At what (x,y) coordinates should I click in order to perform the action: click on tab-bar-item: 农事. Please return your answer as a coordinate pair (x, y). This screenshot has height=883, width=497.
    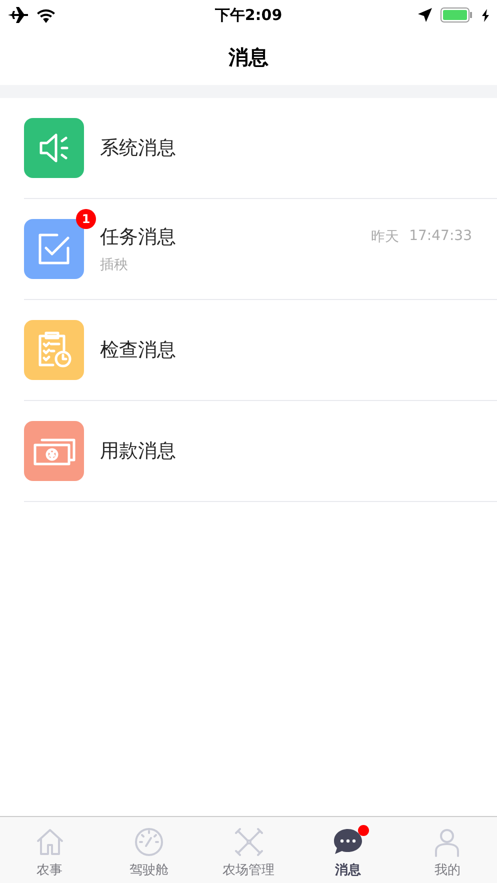
    Looking at the image, I should click on (50, 850).